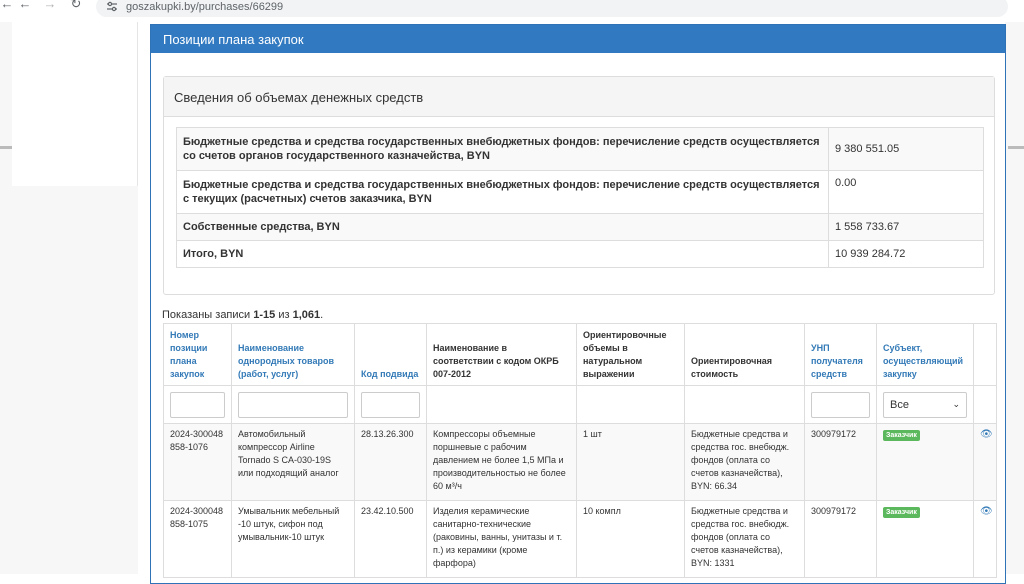 The height and width of the screenshot is (584, 1024). I want to click on funds-row-value: 1 558 733.67, so click(906, 227).